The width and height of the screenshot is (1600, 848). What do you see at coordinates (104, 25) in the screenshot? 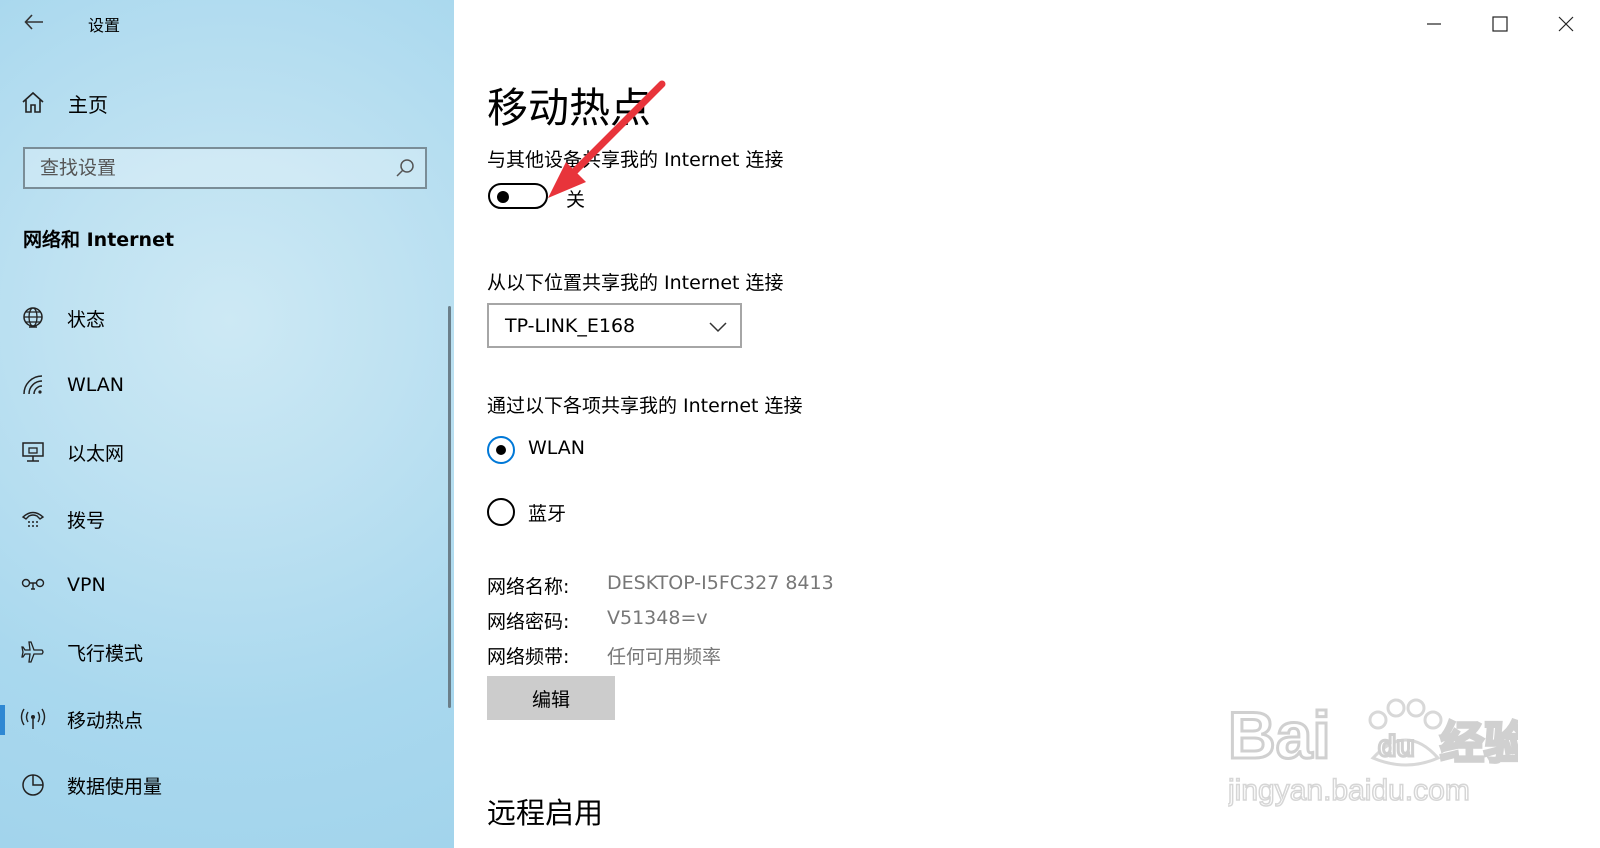
I see `app-title: 设置` at bounding box center [104, 25].